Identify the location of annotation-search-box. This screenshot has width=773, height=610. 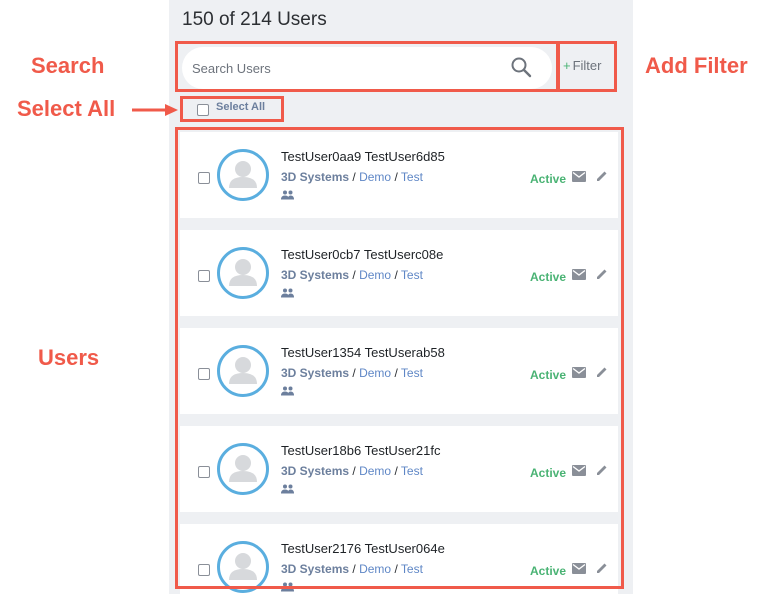
(367, 66).